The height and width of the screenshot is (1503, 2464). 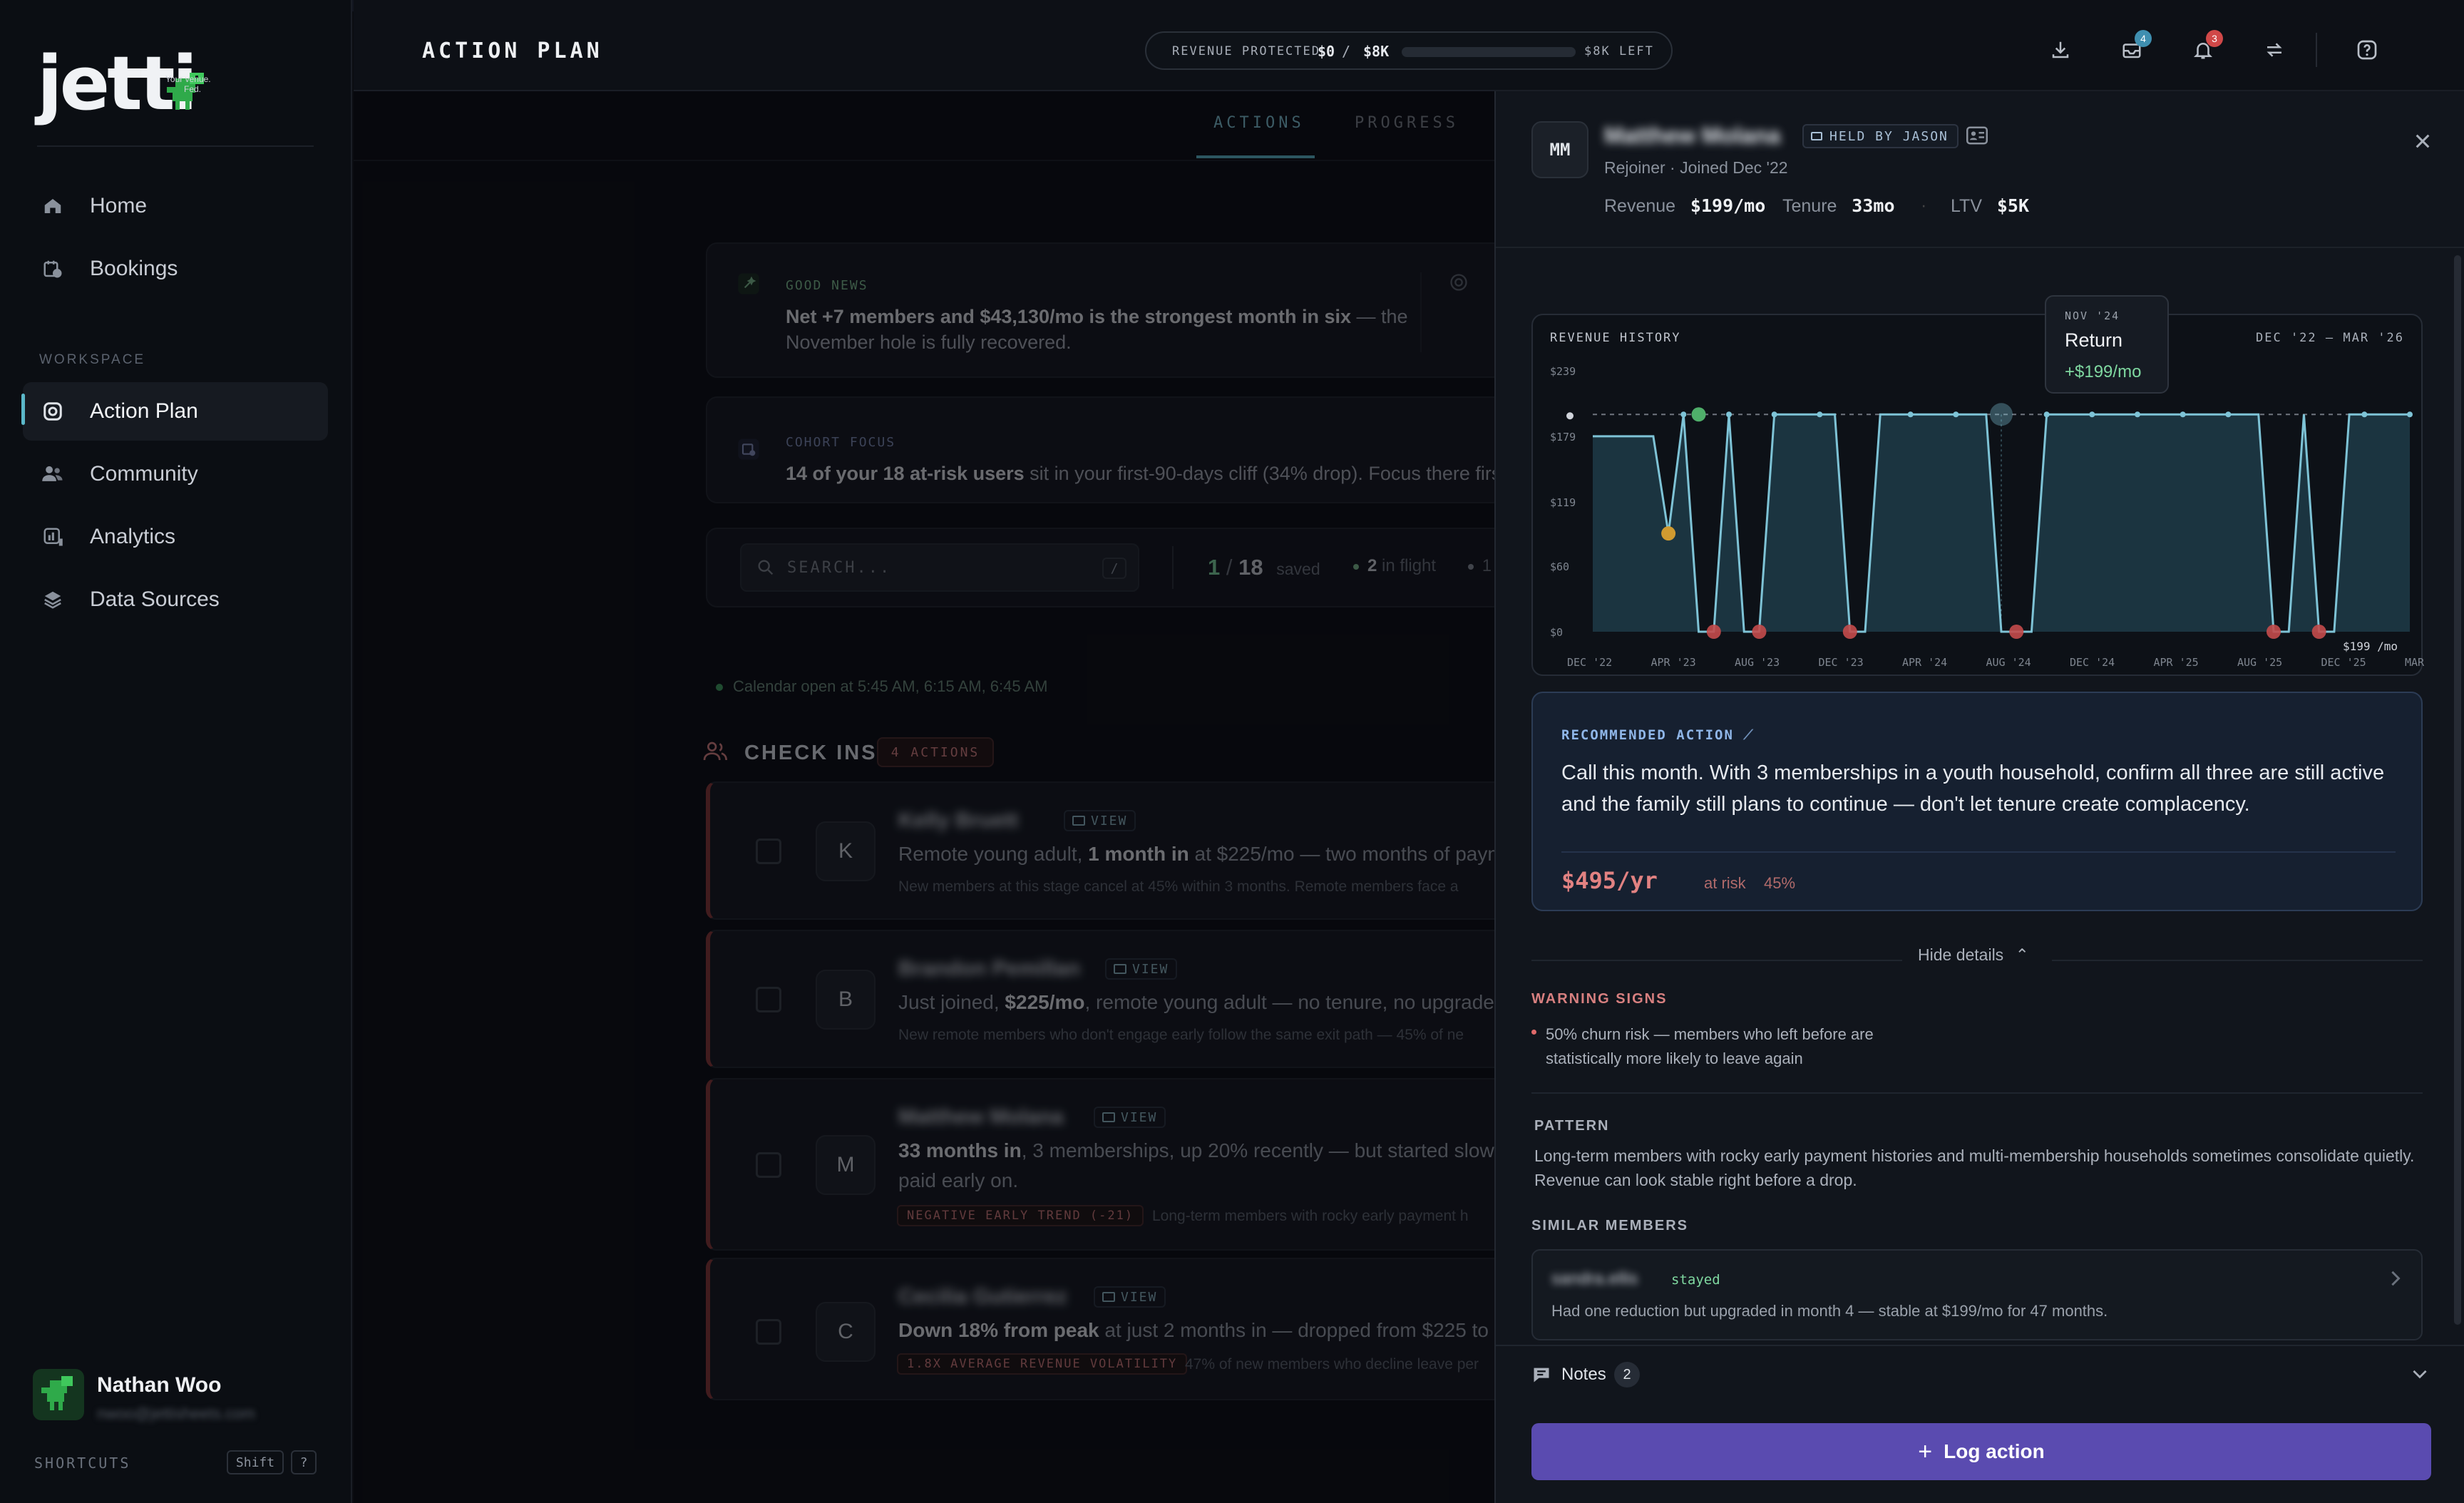 I want to click on recommended-action-tag: RECOMMENDED ACTION ⟋, so click(x=1658, y=735).